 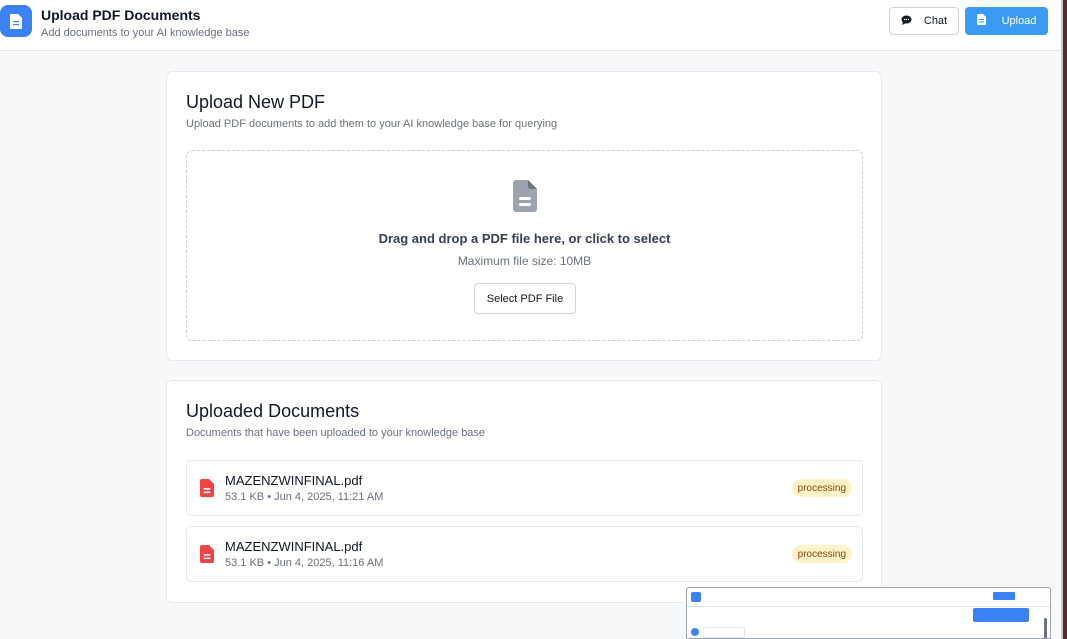 I want to click on document-meta: 53.1 KB • Jun 4, 2025, 11:21 AM, so click(x=304, y=497).